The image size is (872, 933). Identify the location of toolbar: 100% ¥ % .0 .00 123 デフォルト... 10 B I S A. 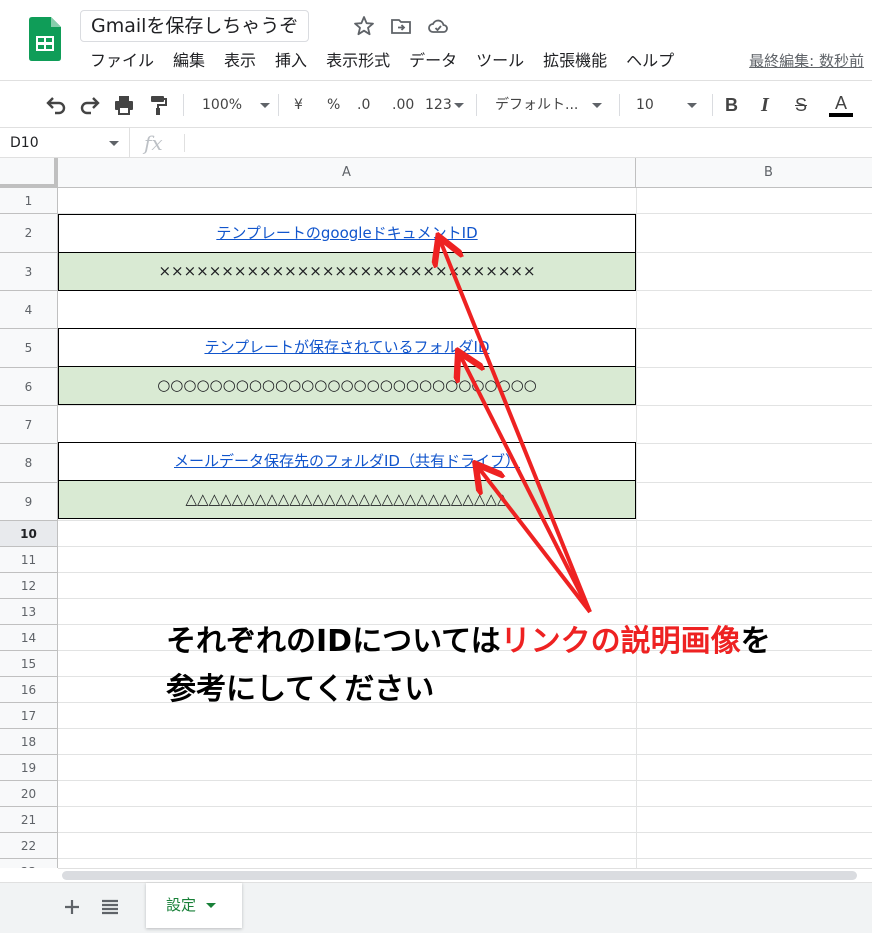
(436, 104).